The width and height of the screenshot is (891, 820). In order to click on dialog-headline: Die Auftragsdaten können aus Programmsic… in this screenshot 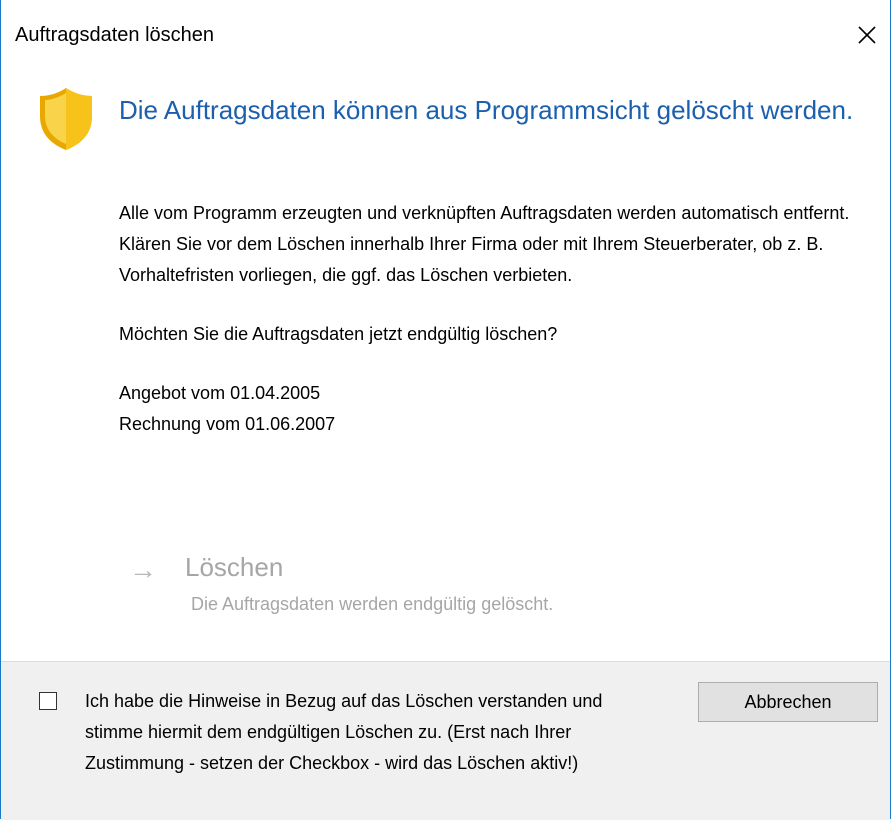, I will do `click(486, 110)`.